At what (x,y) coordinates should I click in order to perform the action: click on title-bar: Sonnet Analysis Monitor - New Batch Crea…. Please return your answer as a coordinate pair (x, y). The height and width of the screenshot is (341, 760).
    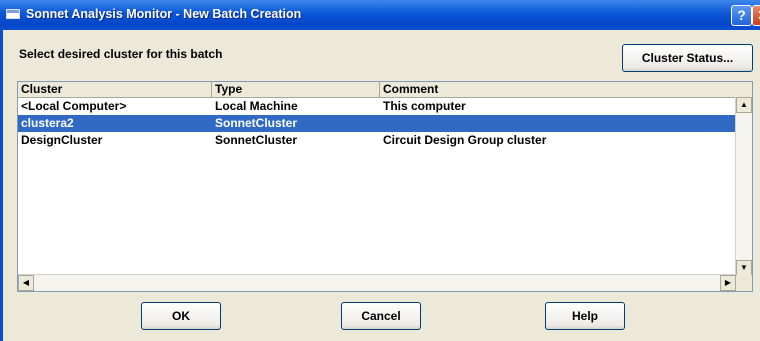
    Looking at the image, I should click on (380, 15).